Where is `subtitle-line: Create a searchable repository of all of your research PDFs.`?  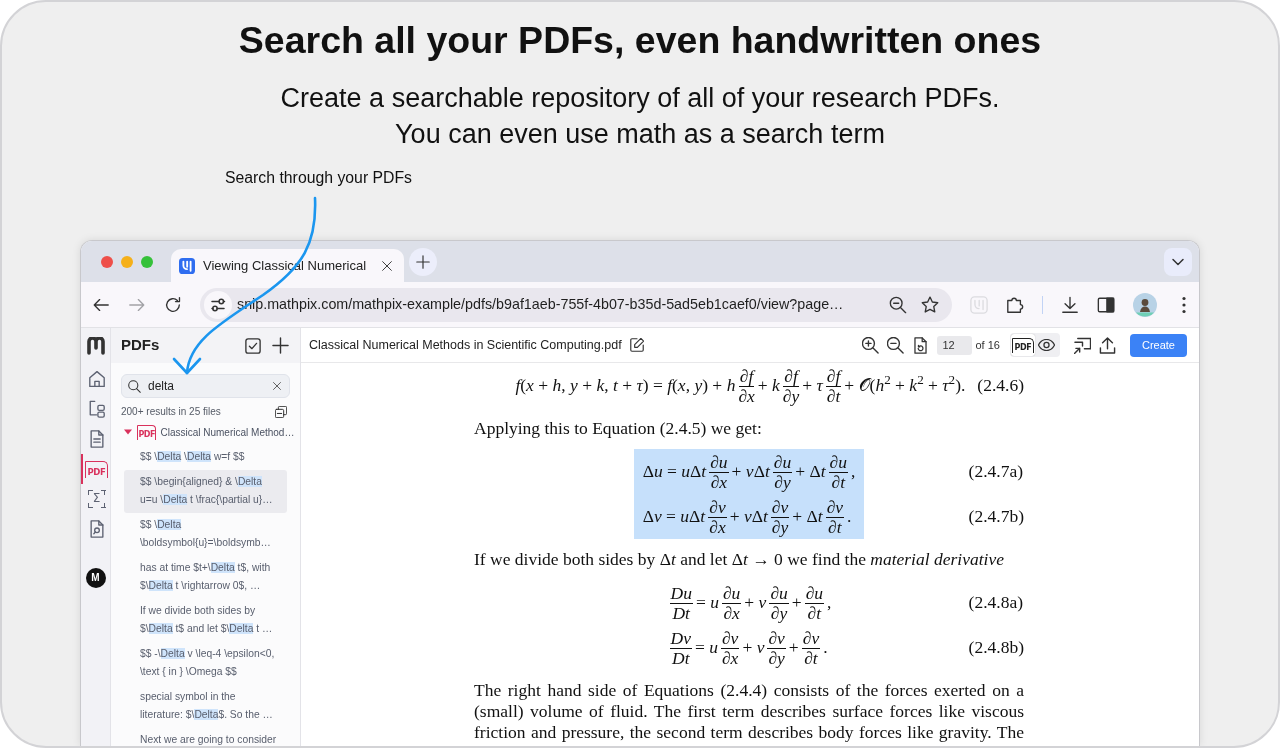
subtitle-line: Create a searchable repository of all of your research PDFs. is located at coordinates (640, 98).